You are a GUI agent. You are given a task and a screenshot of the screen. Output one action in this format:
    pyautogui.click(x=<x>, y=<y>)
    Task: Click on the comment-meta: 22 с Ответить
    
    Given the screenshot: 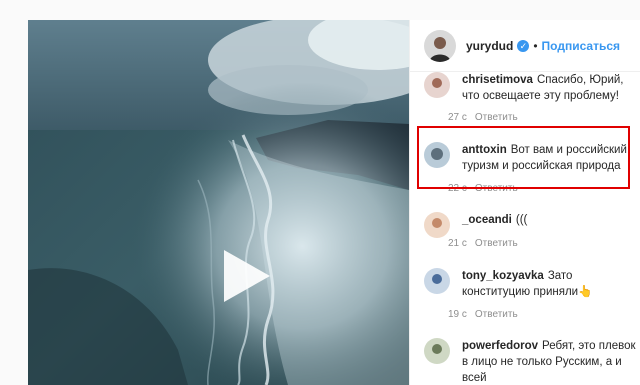 What is the action you would take?
    pyautogui.click(x=483, y=188)
    